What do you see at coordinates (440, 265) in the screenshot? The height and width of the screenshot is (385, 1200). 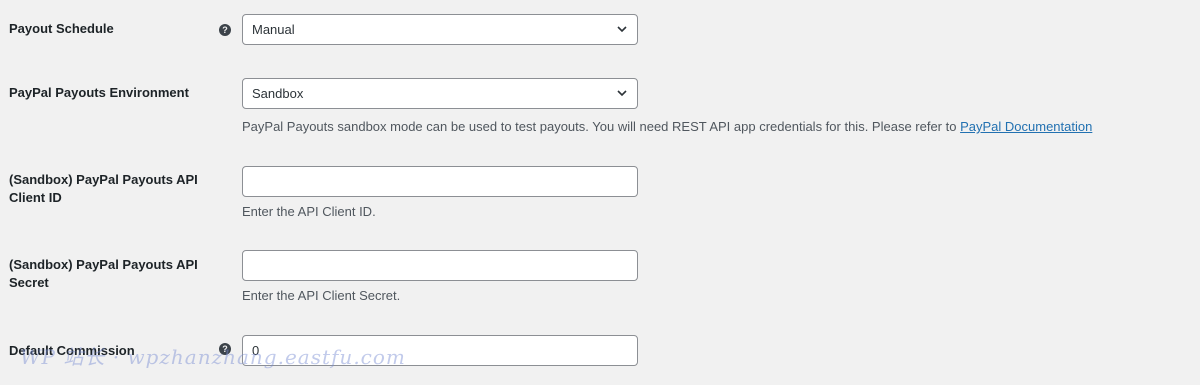 I see `client-secret-input` at bounding box center [440, 265].